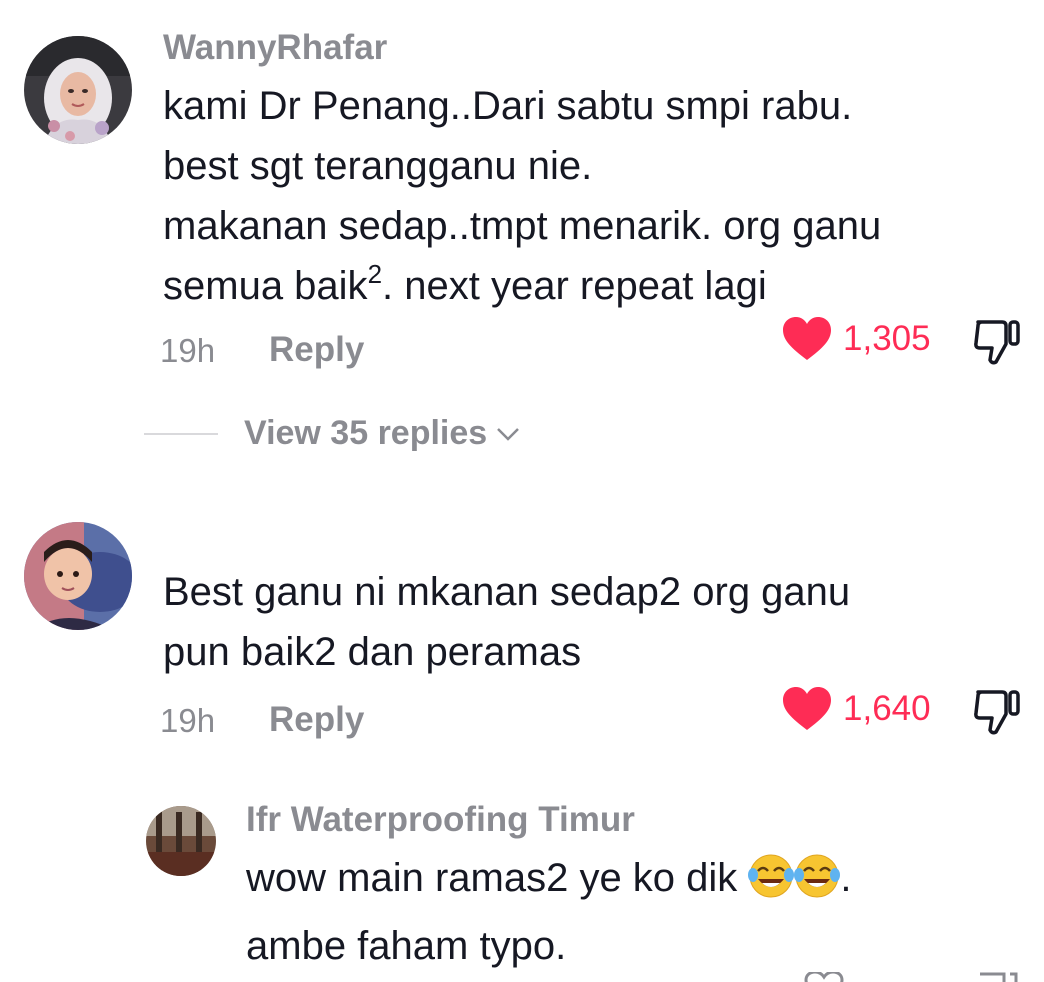 The height and width of the screenshot is (982, 1044). I want to click on reply-text-fragment: ., so click(846, 878).